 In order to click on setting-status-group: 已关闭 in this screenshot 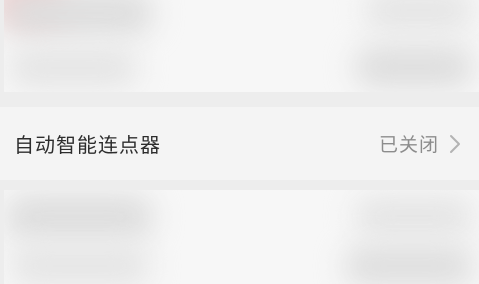, I will do `click(420, 143)`.